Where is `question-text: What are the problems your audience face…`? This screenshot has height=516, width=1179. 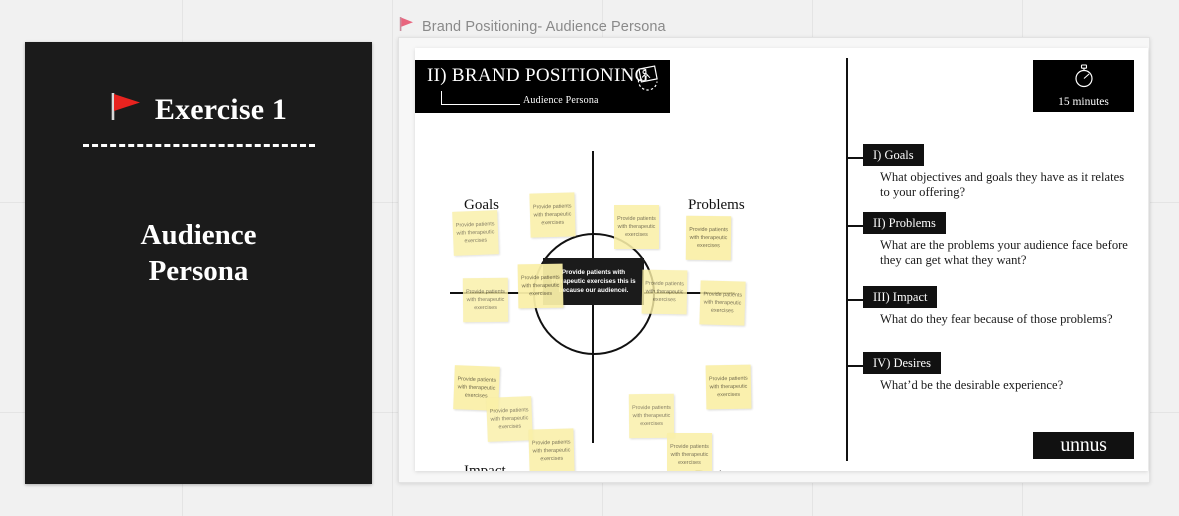
question-text: What are the problems your audience face… is located at coordinates (1004, 252).